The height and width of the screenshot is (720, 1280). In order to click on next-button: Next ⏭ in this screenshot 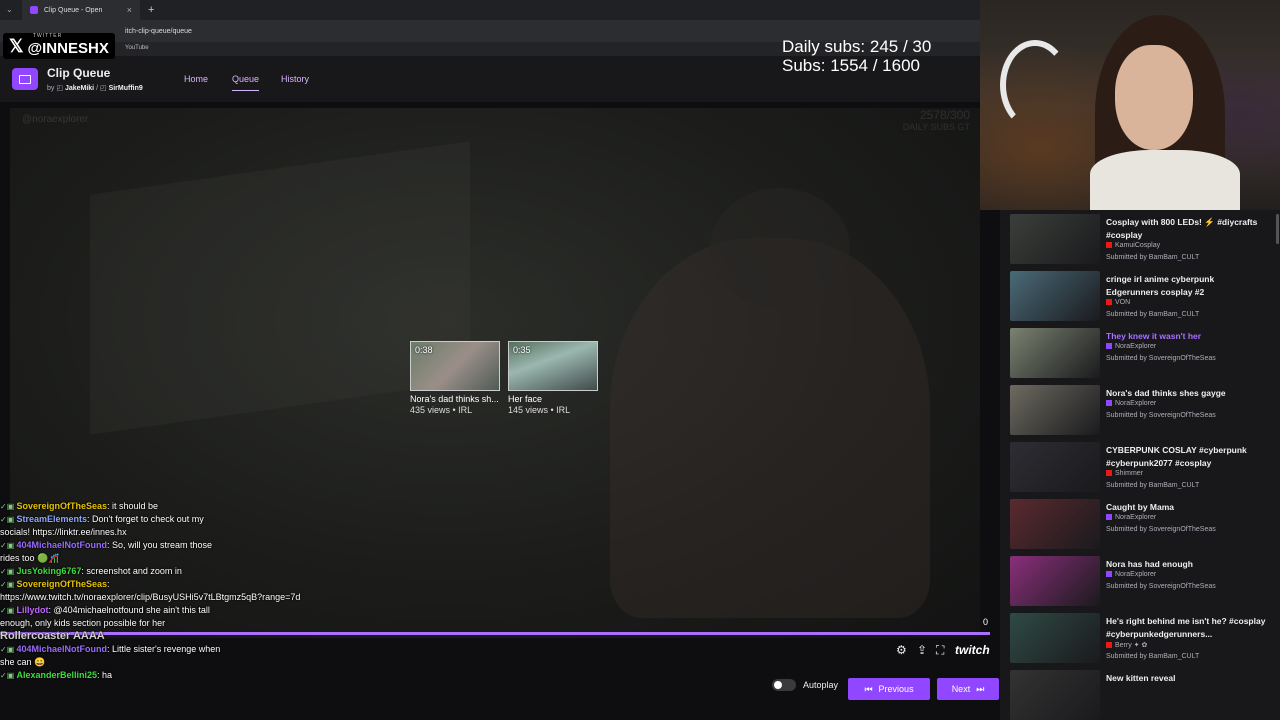, I will do `click(968, 689)`.